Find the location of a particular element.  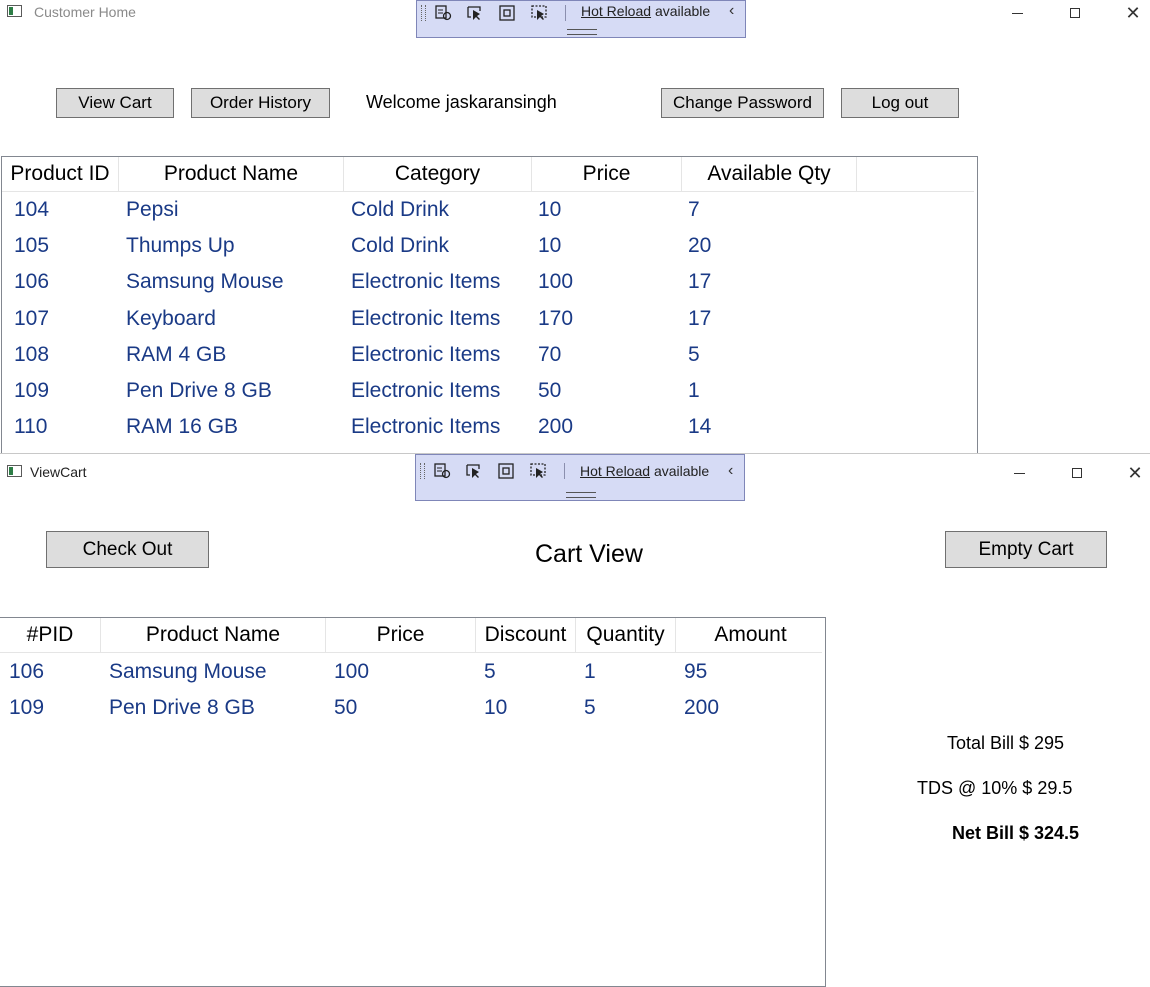

cell-available-qty: 1 is located at coordinates (694, 390).